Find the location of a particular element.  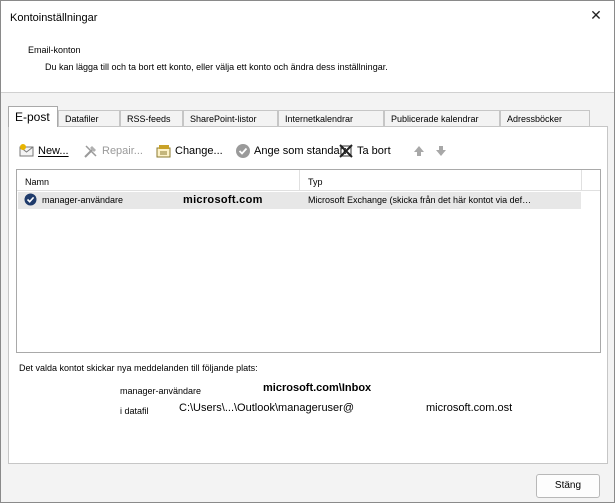

tab-publicerade-kalendrar: Publicerade kalendrar is located at coordinates (442, 118).